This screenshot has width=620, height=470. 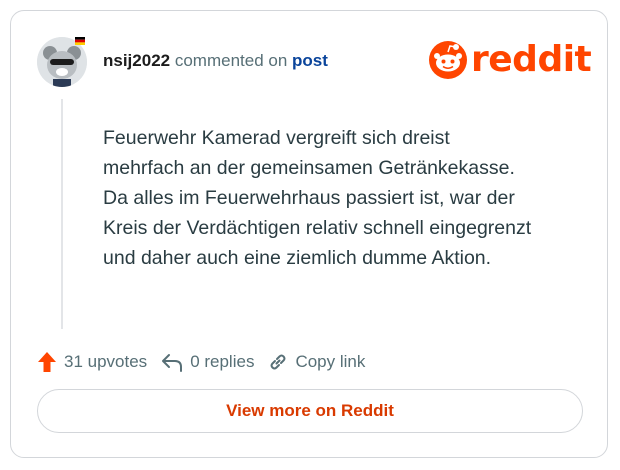 I want to click on reddit-wordmark: reddit, so click(x=531, y=59).